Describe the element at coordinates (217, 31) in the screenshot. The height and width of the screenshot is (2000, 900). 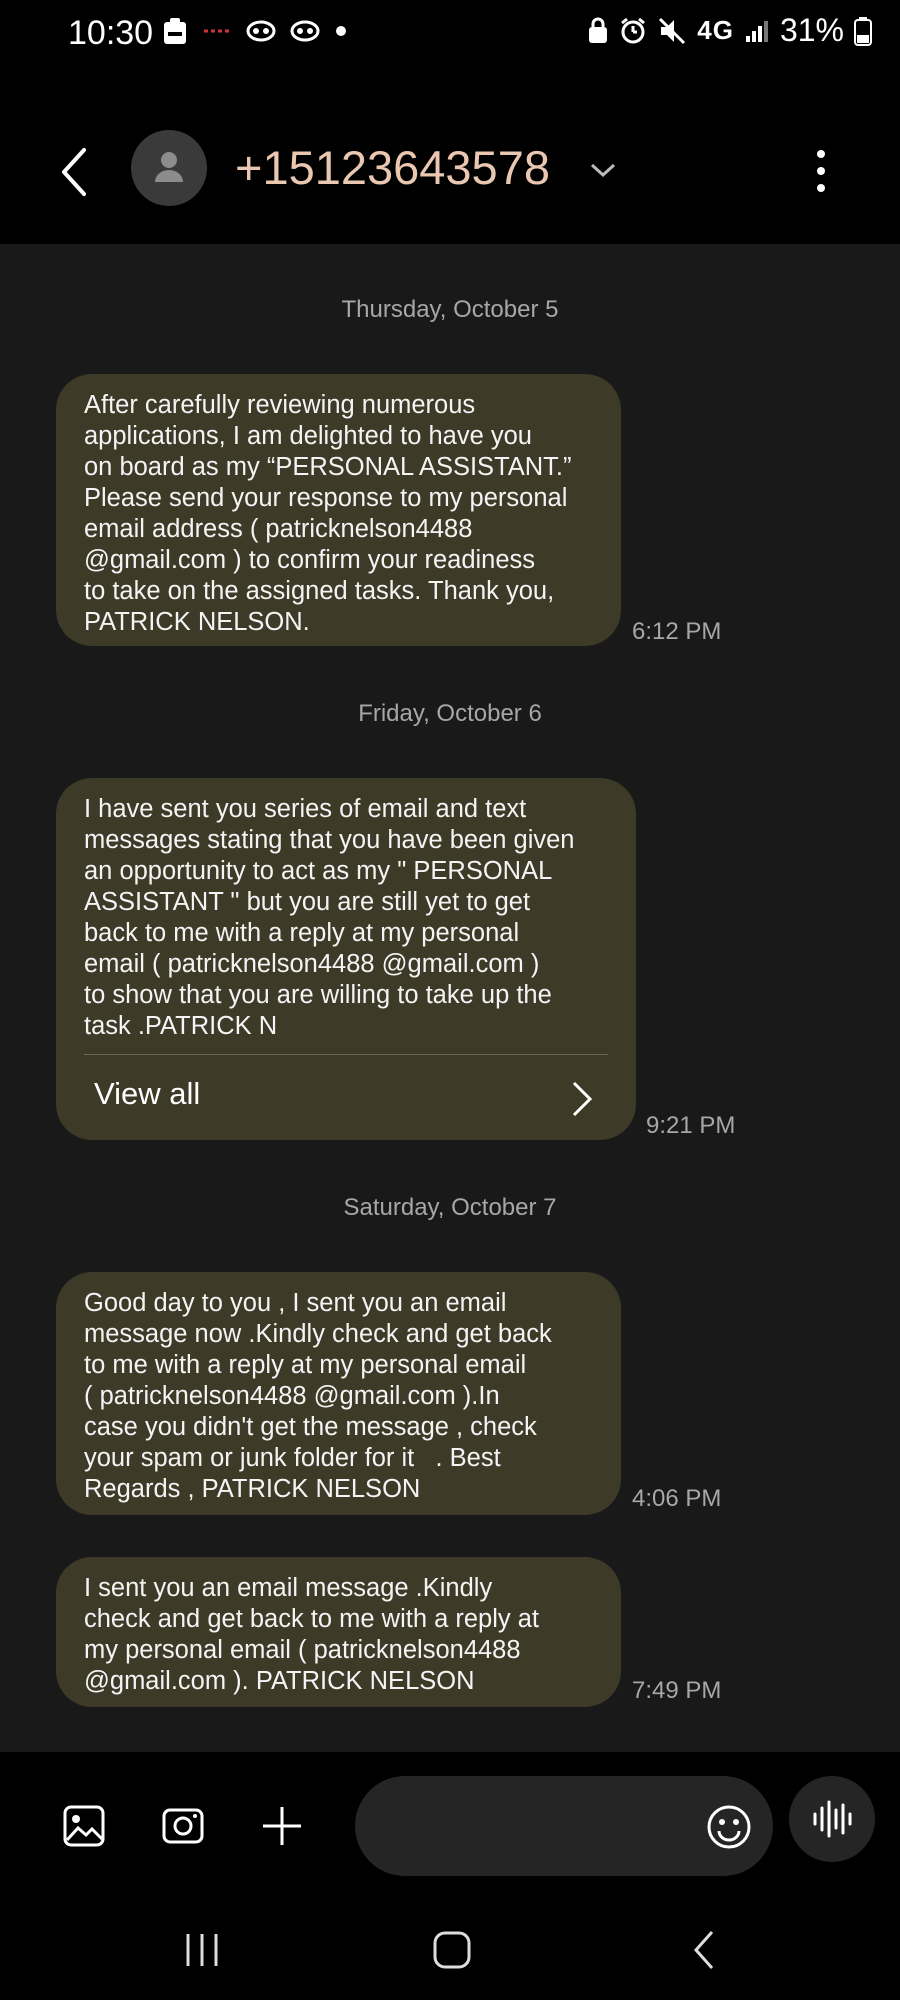
I see `app-notification-icon` at that location.